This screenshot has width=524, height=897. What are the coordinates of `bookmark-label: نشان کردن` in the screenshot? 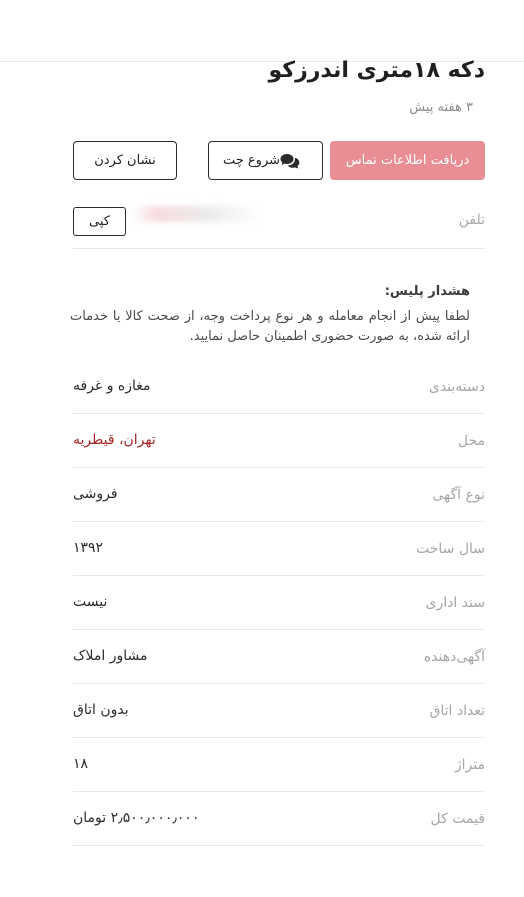 It's located at (125, 160).